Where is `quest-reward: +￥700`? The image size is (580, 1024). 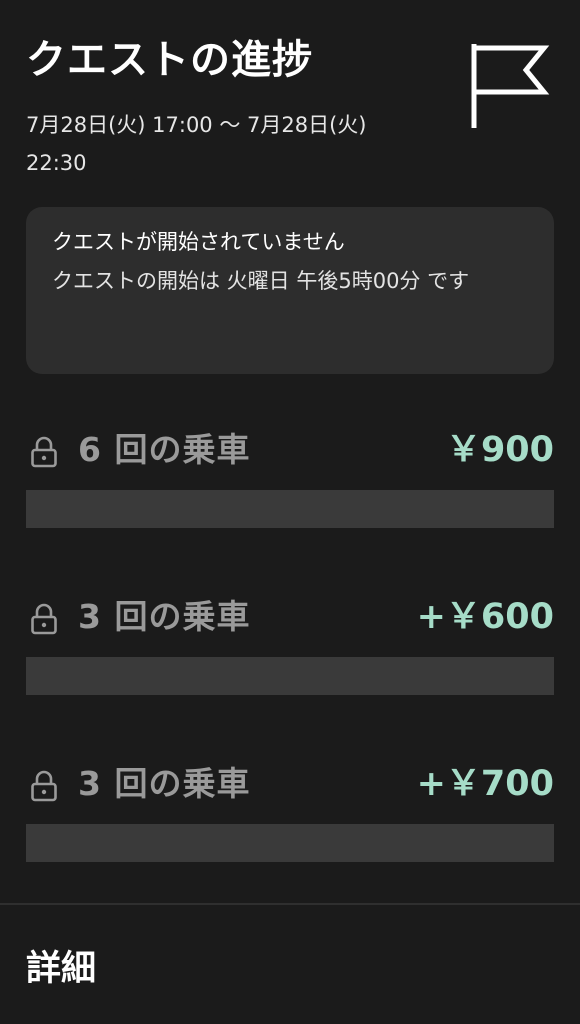 quest-reward: +￥700 is located at coordinates (485, 784).